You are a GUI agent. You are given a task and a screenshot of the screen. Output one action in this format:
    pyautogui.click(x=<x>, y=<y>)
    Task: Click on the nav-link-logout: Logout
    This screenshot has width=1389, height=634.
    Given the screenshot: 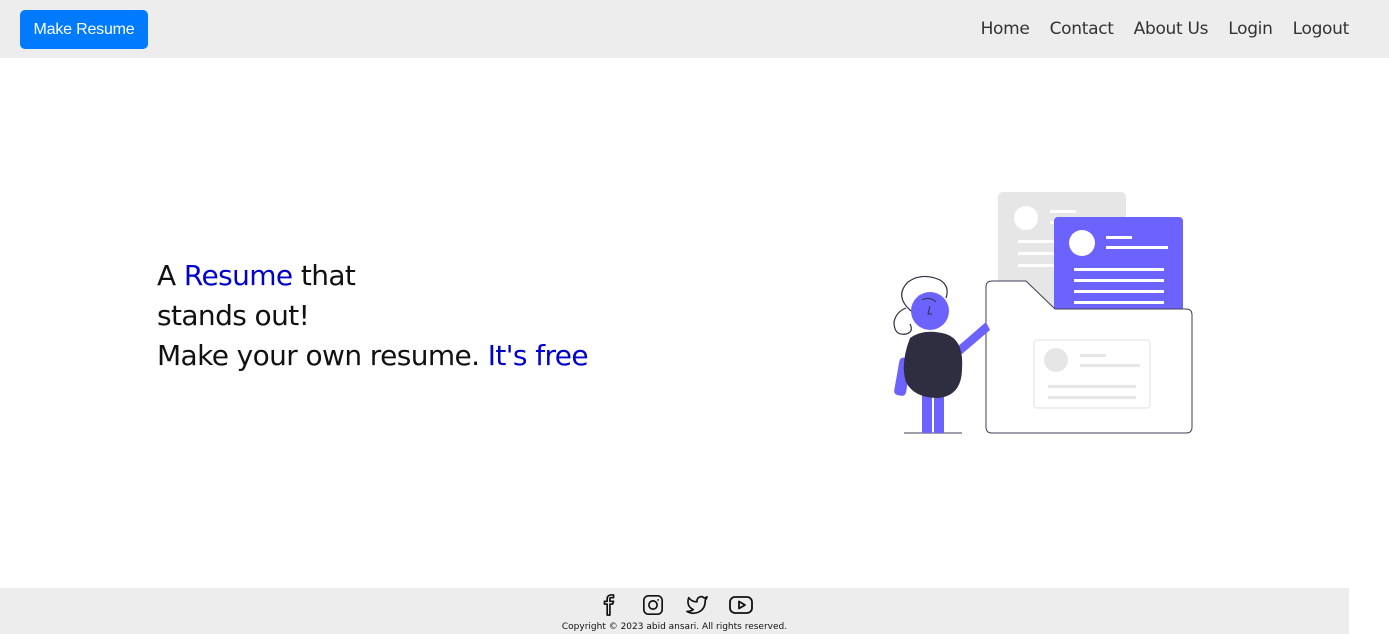 What is the action you would take?
    pyautogui.click(x=1321, y=29)
    